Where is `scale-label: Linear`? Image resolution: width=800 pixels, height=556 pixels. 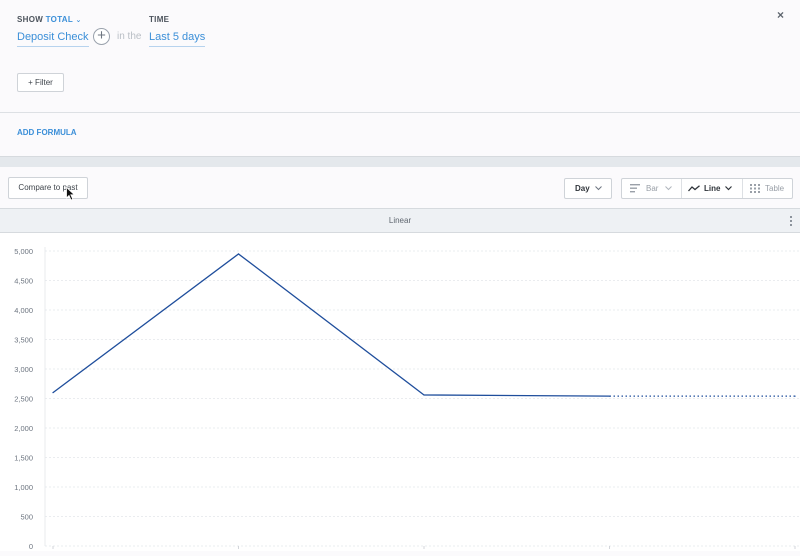
scale-label: Linear is located at coordinates (400, 220).